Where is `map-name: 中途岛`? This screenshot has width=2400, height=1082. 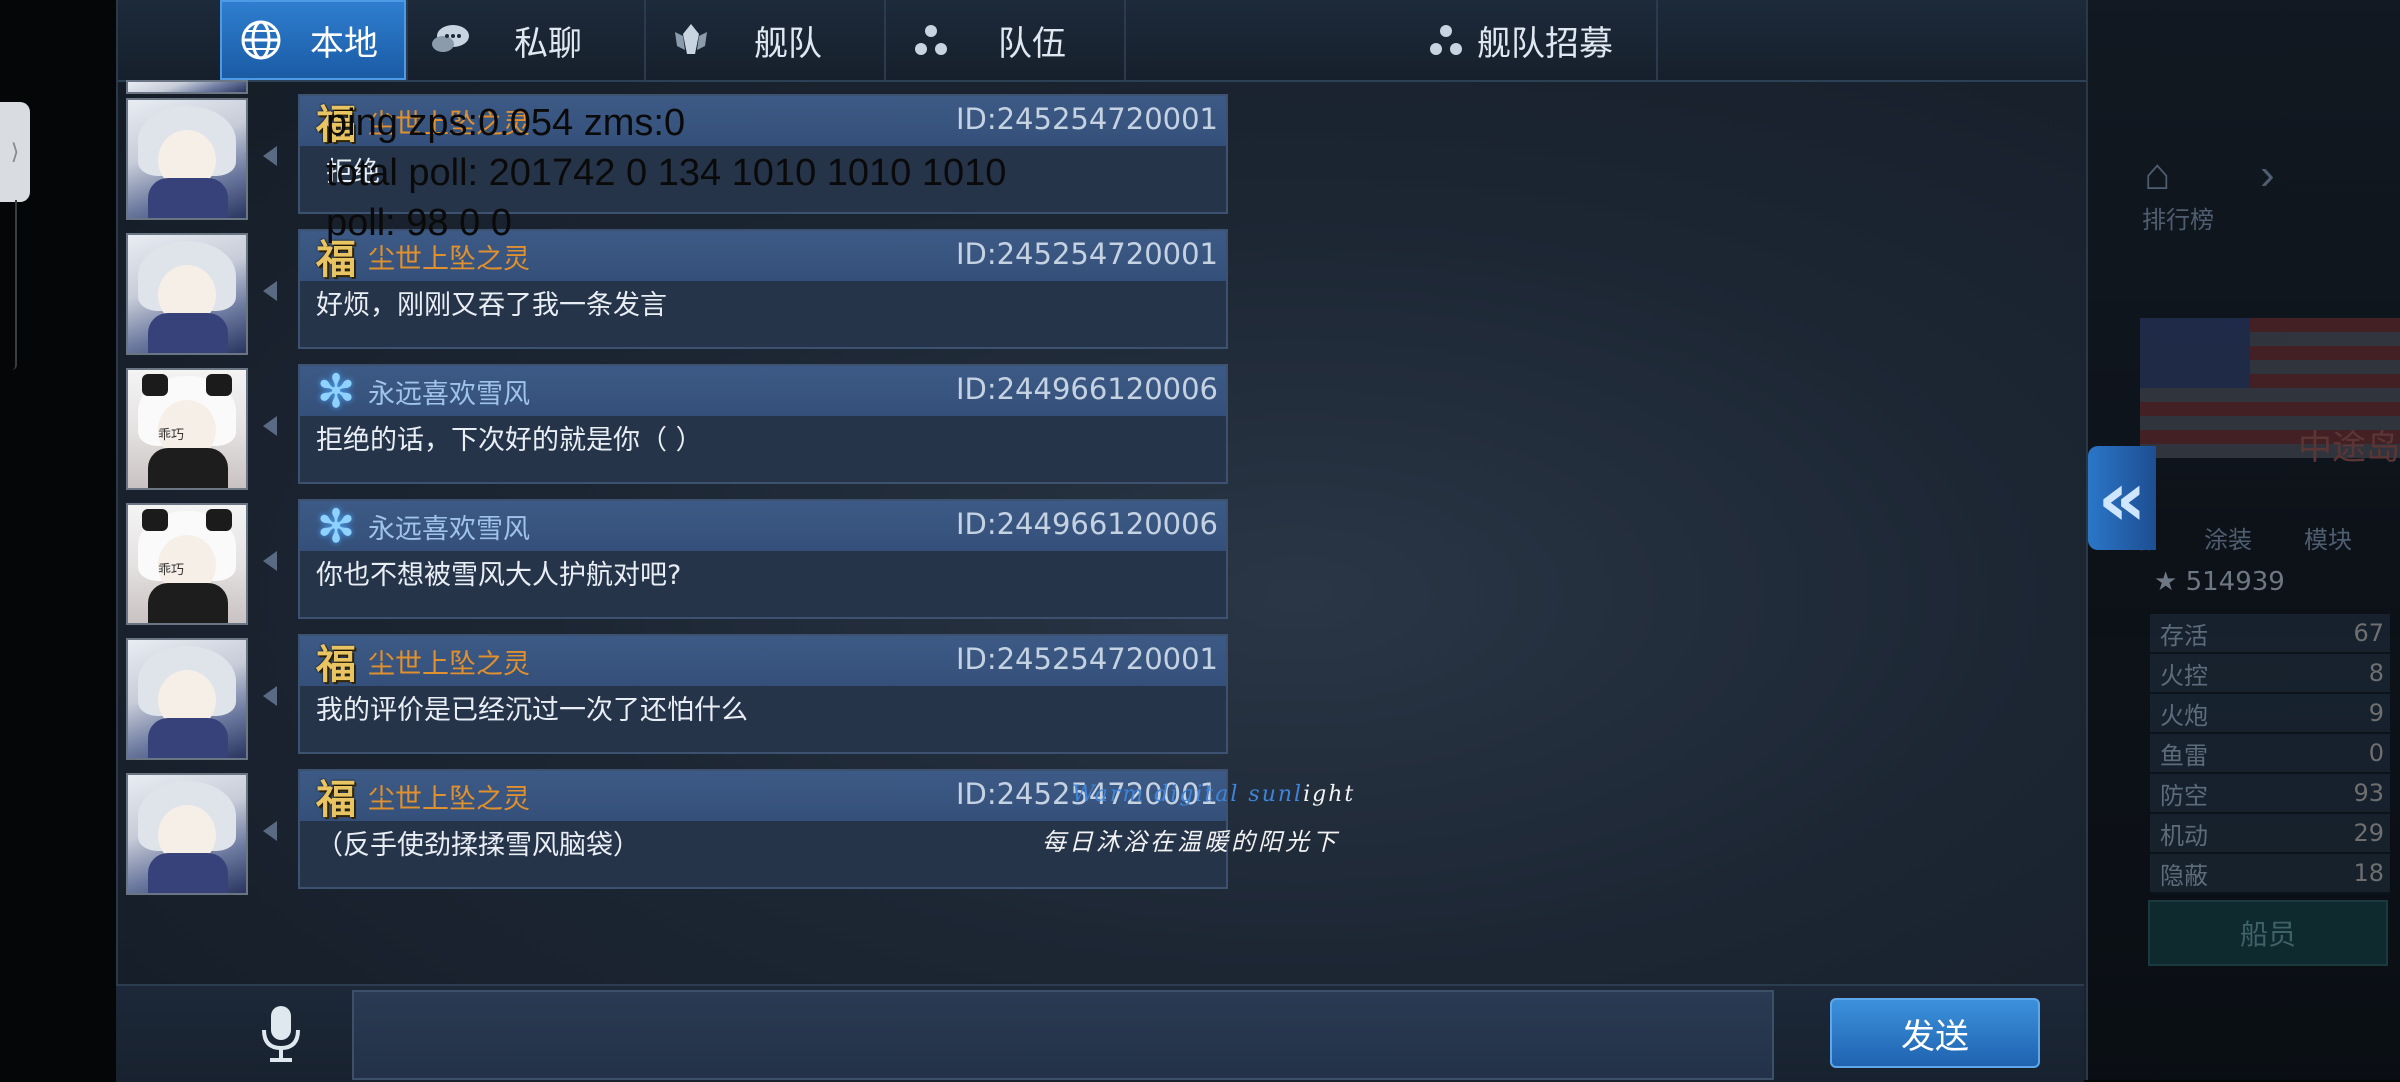
map-name: 中途岛 is located at coordinates (2349, 448).